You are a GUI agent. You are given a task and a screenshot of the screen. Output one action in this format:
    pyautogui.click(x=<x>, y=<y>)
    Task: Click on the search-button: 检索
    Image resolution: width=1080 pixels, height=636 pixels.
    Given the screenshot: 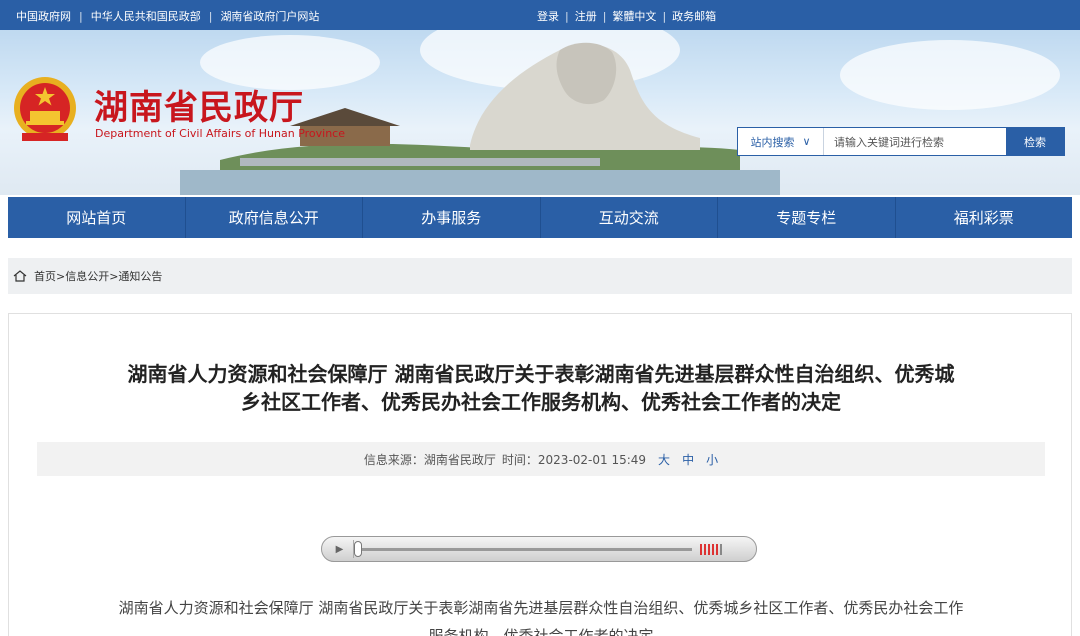 What is the action you would take?
    pyautogui.click(x=1035, y=141)
    